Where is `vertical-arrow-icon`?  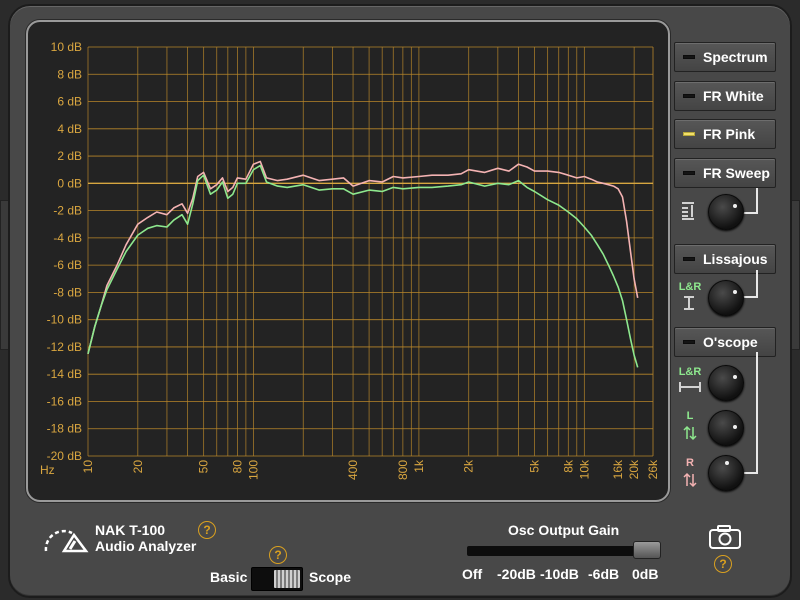 vertical-arrow-icon is located at coordinates (689, 303).